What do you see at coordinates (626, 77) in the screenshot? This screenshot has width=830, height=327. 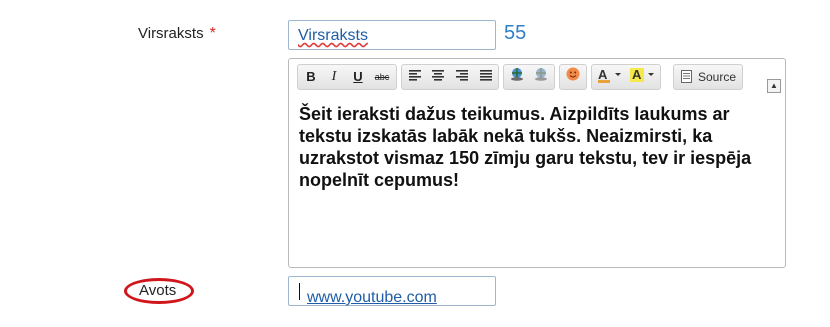 I see `color-group: A A` at bounding box center [626, 77].